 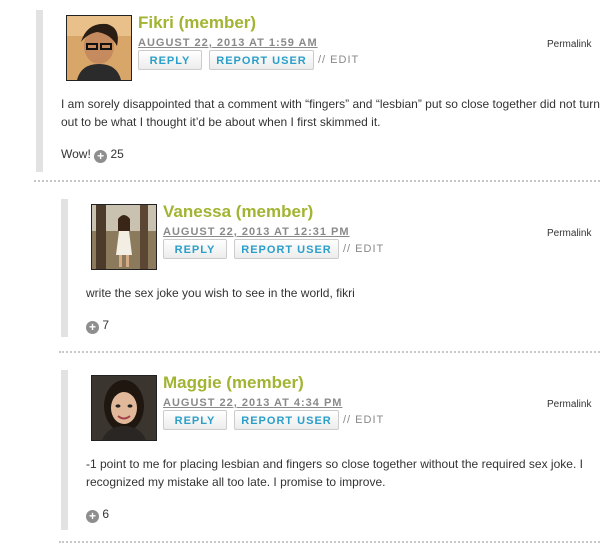 I want to click on comment-date: AUGUST 22, 2013 AT 4:34 PM, so click(x=252, y=403).